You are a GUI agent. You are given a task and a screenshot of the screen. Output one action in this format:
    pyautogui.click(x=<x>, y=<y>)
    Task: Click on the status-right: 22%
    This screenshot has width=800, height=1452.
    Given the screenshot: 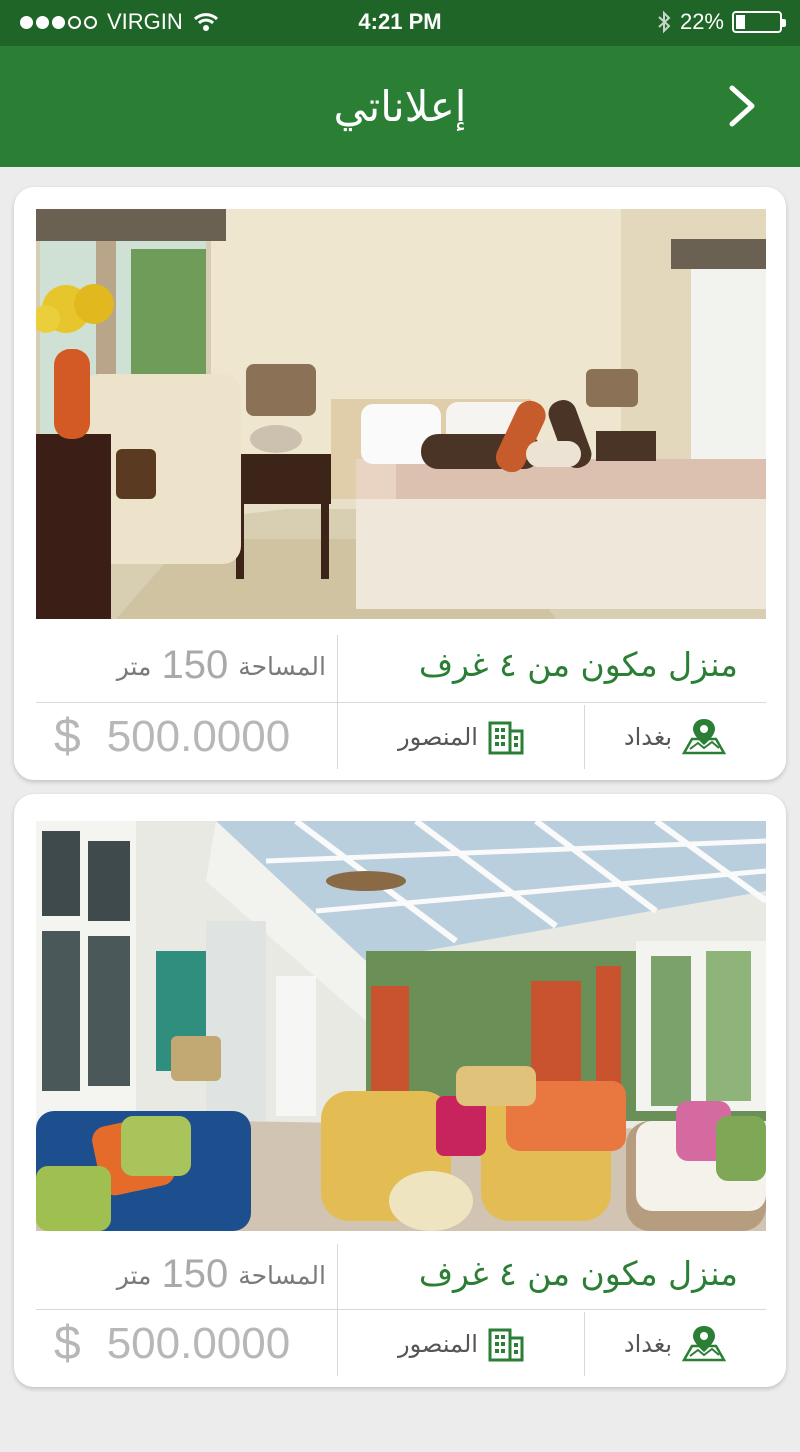 What is the action you would take?
    pyautogui.click(x=721, y=22)
    